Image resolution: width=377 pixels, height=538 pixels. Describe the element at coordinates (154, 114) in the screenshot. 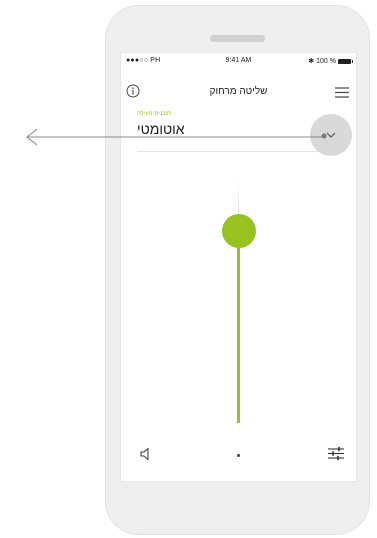

I see `program-caption: תוכנית פעילה` at that location.